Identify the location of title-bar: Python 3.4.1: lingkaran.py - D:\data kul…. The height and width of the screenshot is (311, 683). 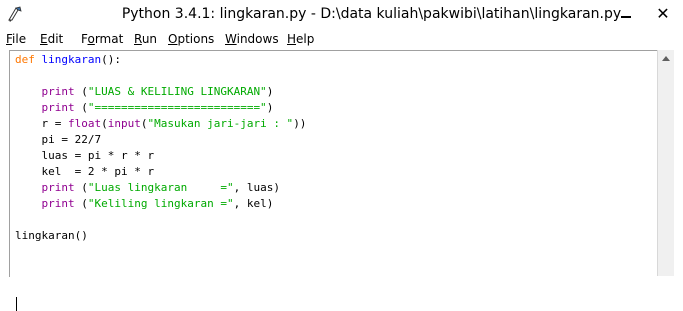
(341, 15).